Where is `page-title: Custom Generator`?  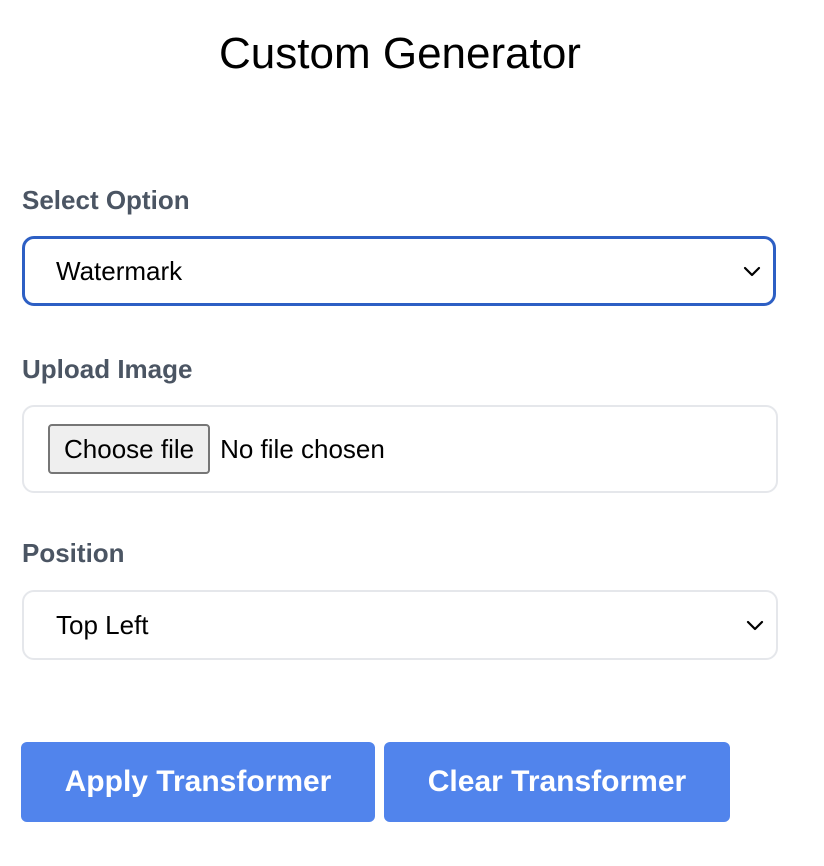
page-title: Custom Generator is located at coordinates (400, 53).